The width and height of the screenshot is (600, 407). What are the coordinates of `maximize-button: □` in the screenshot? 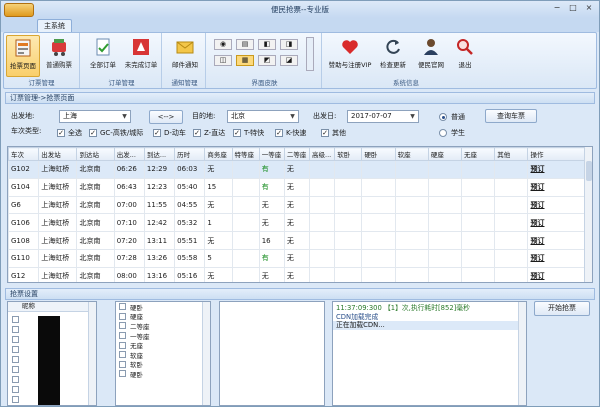 It's located at (573, 8).